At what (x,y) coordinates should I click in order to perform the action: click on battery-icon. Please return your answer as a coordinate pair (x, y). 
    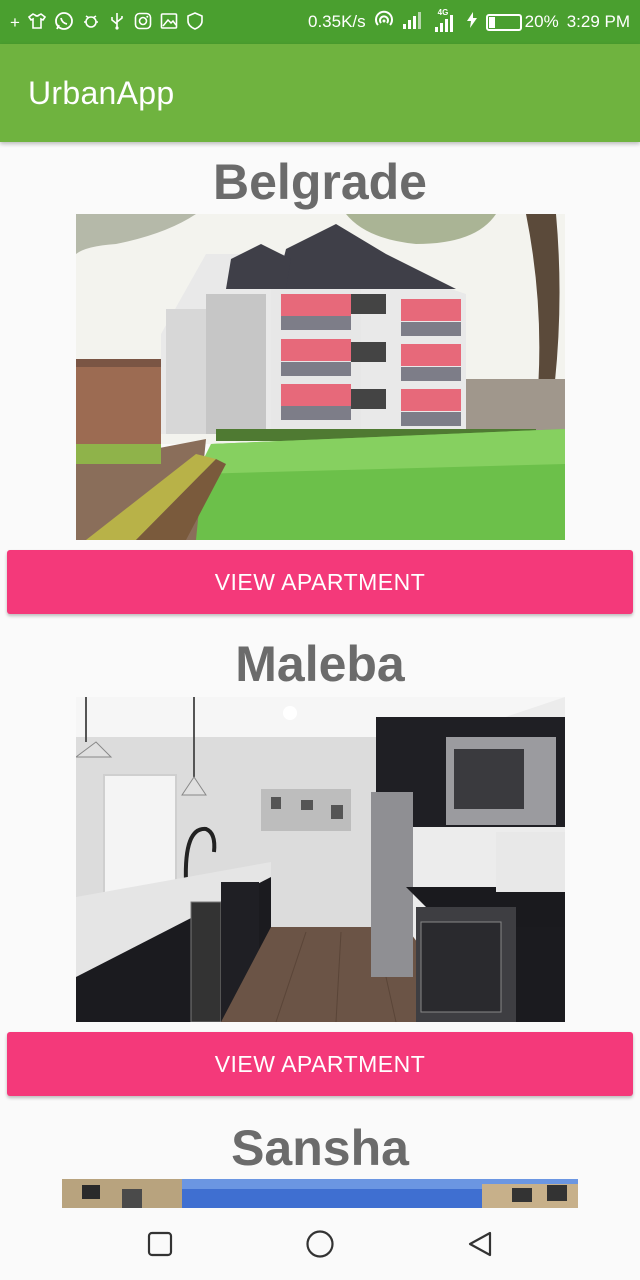
    Looking at the image, I should click on (503, 22).